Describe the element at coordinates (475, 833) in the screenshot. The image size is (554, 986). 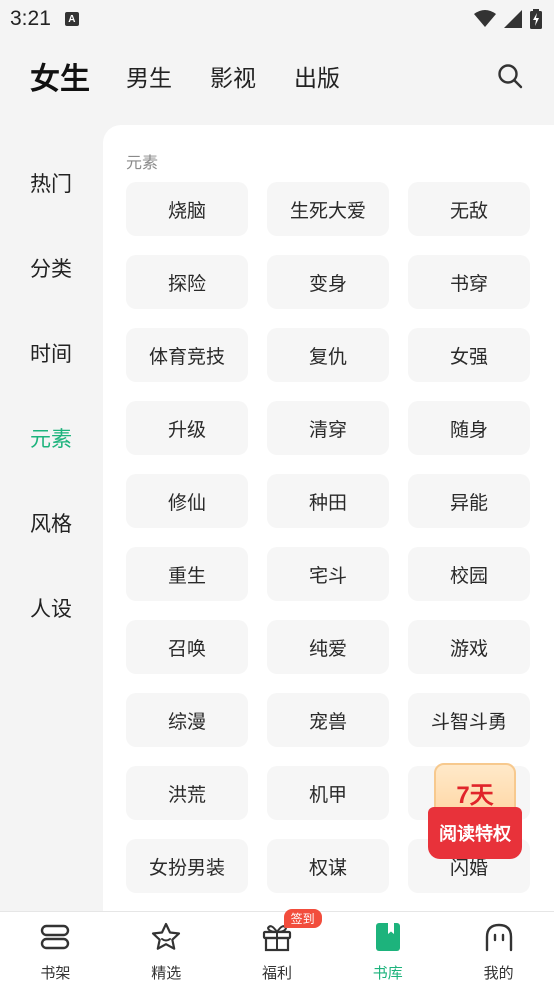
I see `promo-label: 阅读特权` at that location.